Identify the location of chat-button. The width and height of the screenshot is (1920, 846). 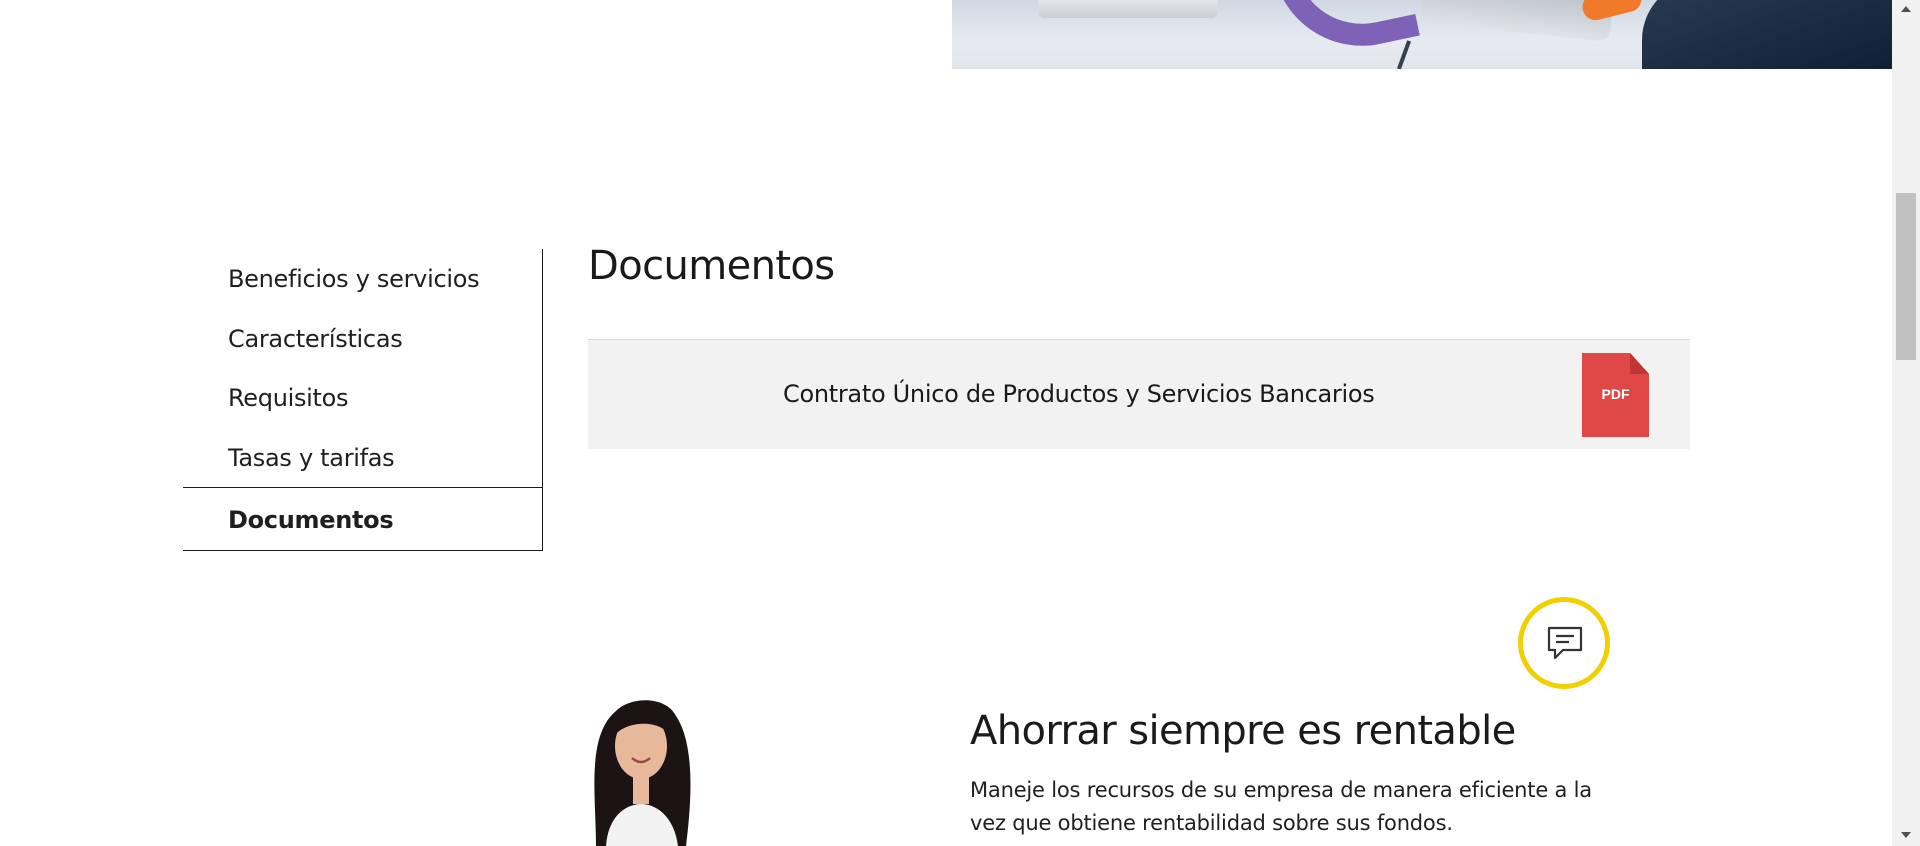
(1564, 643).